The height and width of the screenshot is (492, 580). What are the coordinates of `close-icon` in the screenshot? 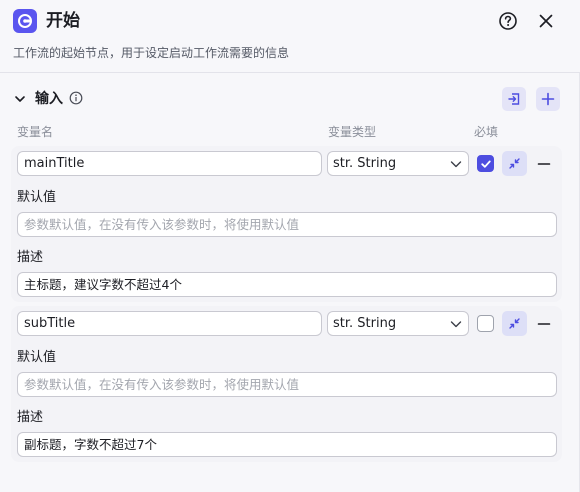 It's located at (546, 21).